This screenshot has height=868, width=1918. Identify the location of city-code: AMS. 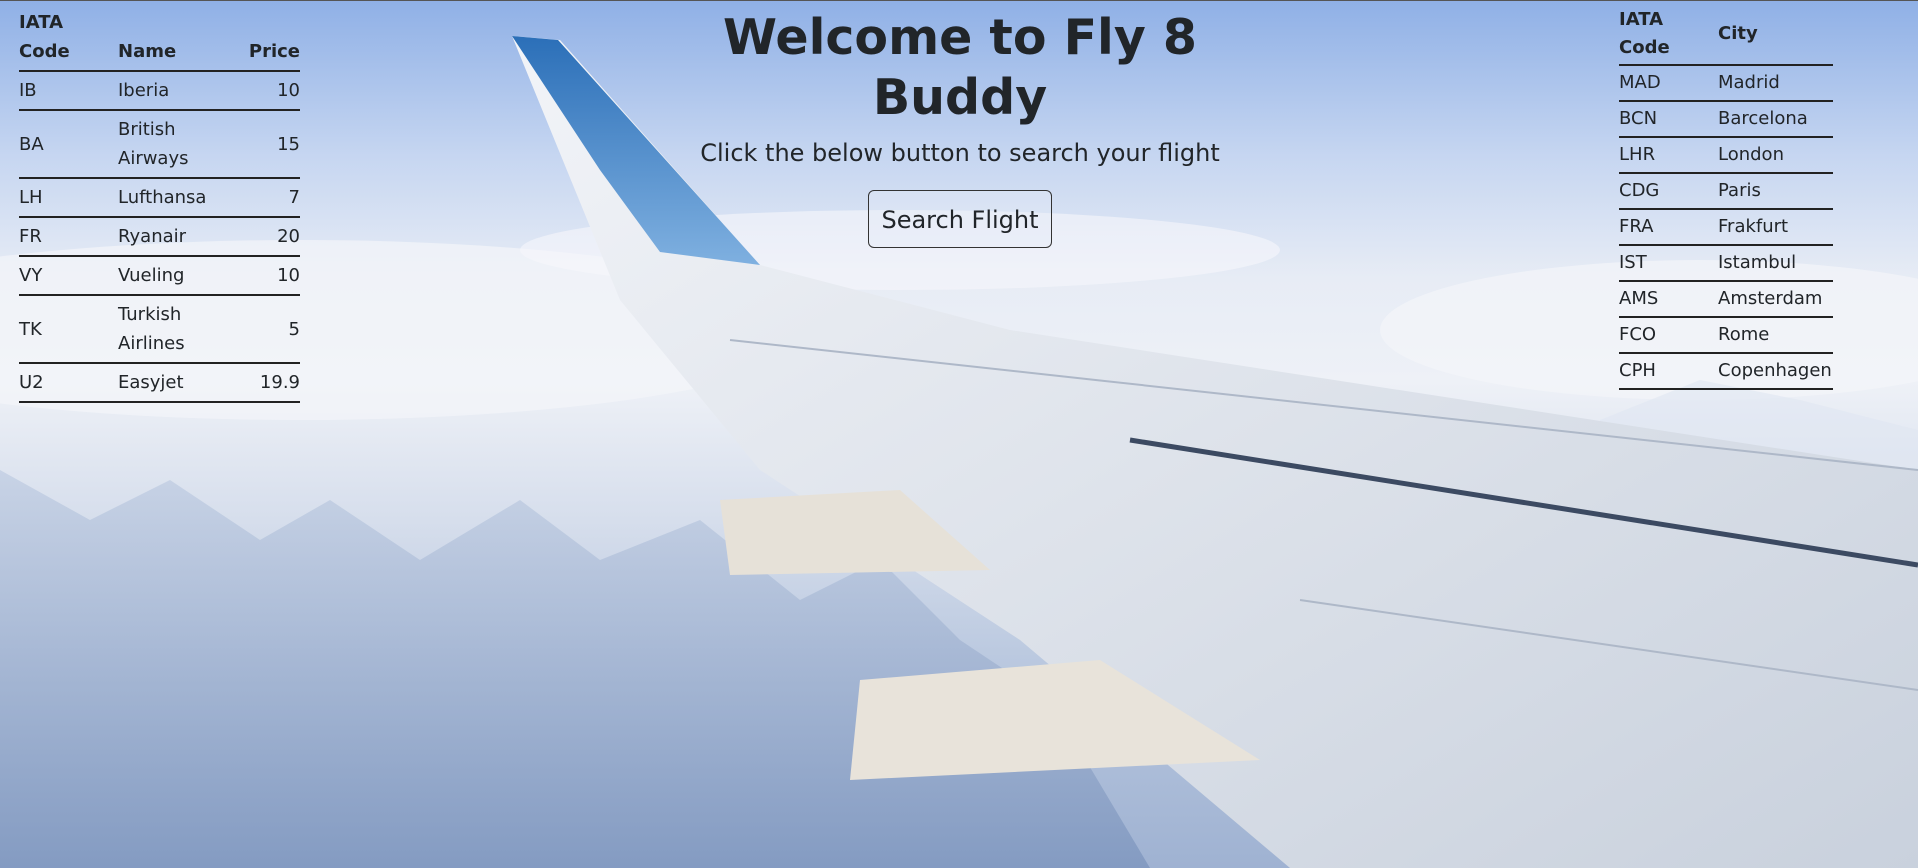
(1668, 299).